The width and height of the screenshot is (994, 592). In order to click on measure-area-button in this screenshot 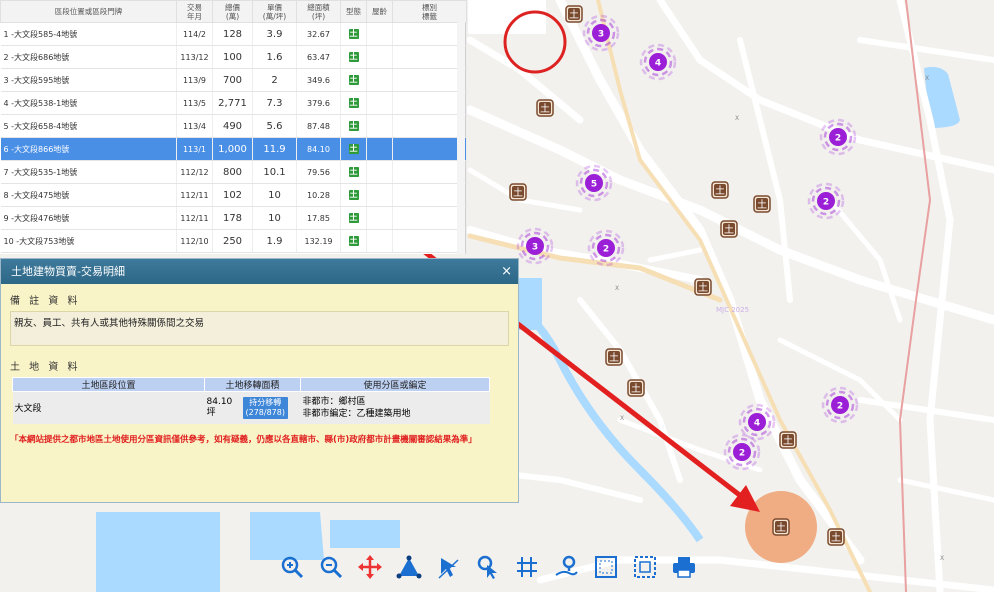, I will do `click(409, 567)`.